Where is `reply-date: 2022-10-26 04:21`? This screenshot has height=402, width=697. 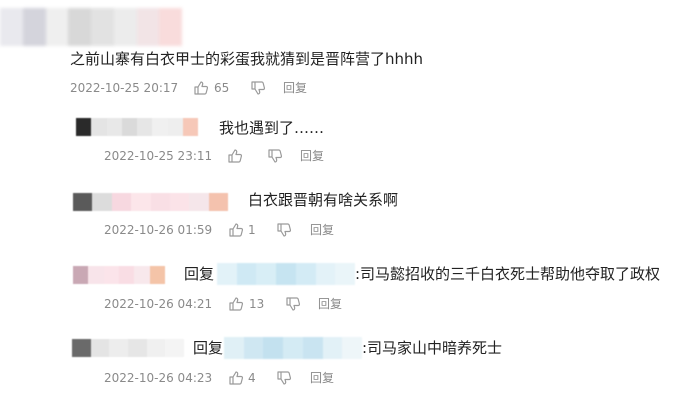 reply-date: 2022-10-26 04:21 is located at coordinates (158, 304).